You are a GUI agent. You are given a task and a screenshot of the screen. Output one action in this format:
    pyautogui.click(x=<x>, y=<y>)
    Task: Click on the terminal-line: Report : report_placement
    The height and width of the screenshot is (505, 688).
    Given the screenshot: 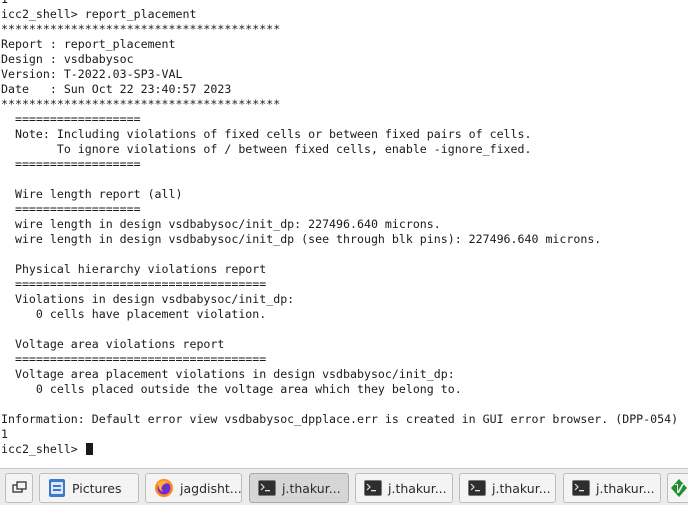 What is the action you would take?
    pyautogui.click(x=88, y=44)
    